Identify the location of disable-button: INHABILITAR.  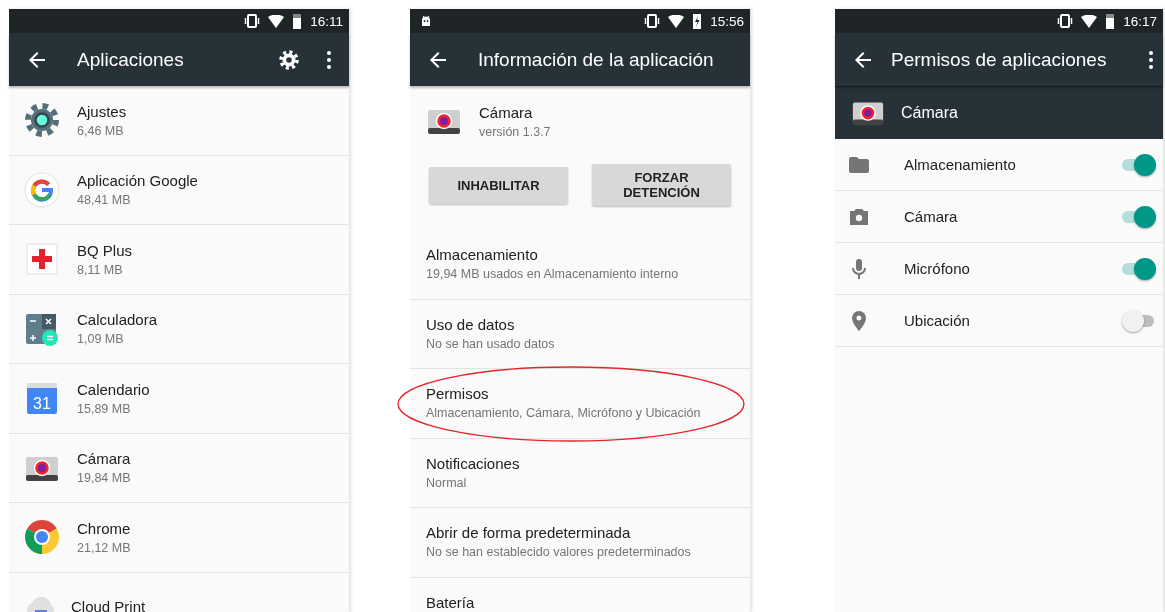
(498, 185).